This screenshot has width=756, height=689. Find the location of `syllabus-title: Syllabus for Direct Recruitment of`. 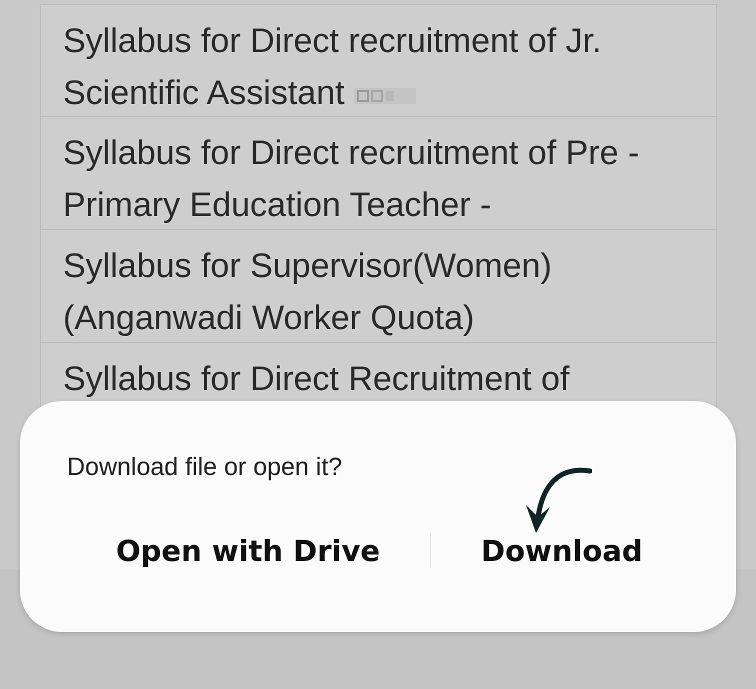

syllabus-title: Syllabus for Direct Recruitment of is located at coordinates (316, 379).